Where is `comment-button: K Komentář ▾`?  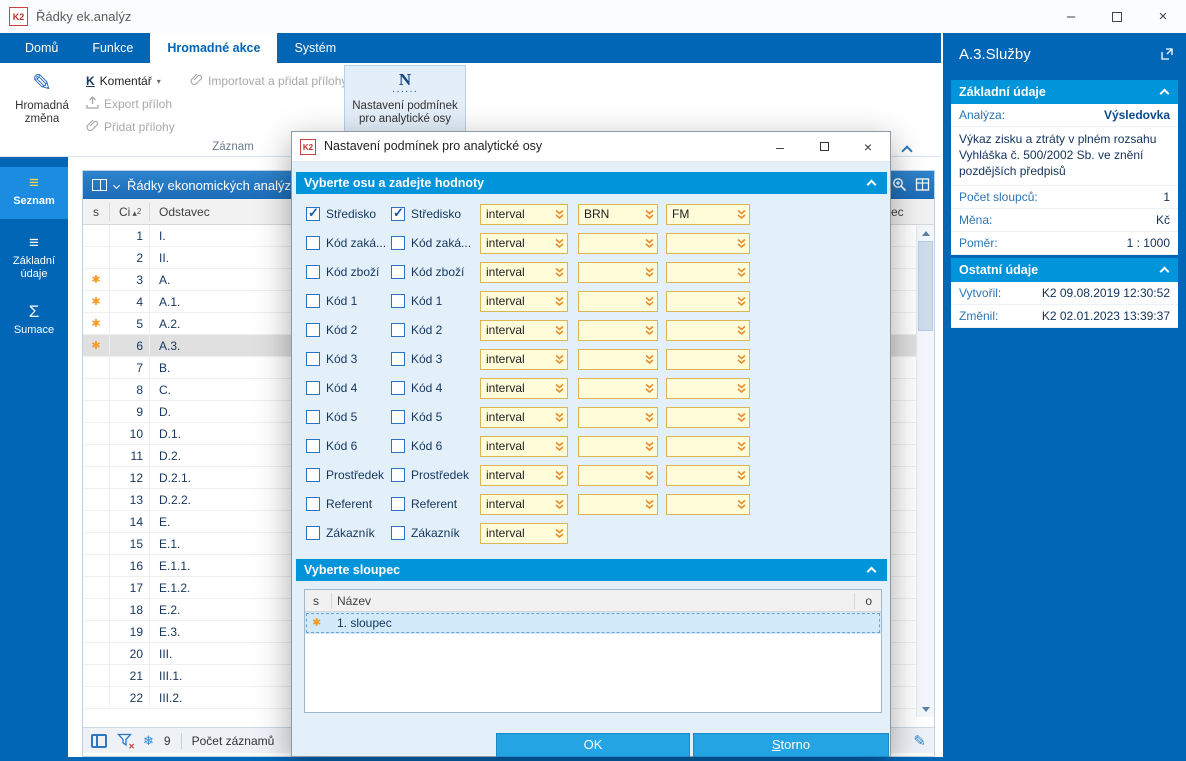
comment-button: K Komentář ▾ is located at coordinates (123, 81).